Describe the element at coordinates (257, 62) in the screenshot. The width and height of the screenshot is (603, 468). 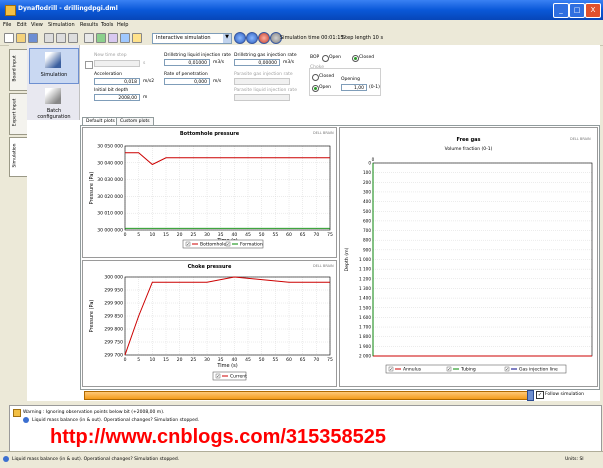
I see `gas-rate-field: 0,00000` at that location.